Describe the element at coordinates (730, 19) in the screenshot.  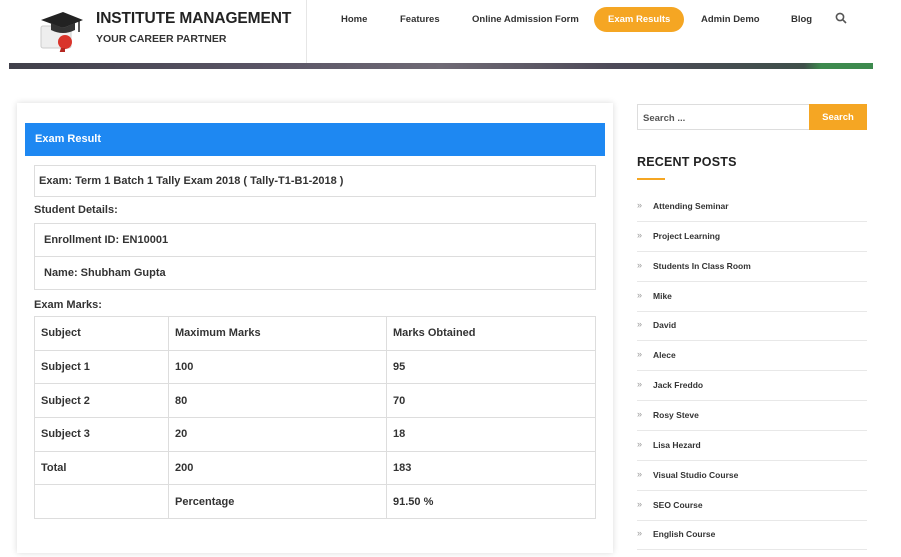
I see `nav-admin-demo: Admin Demo` at that location.